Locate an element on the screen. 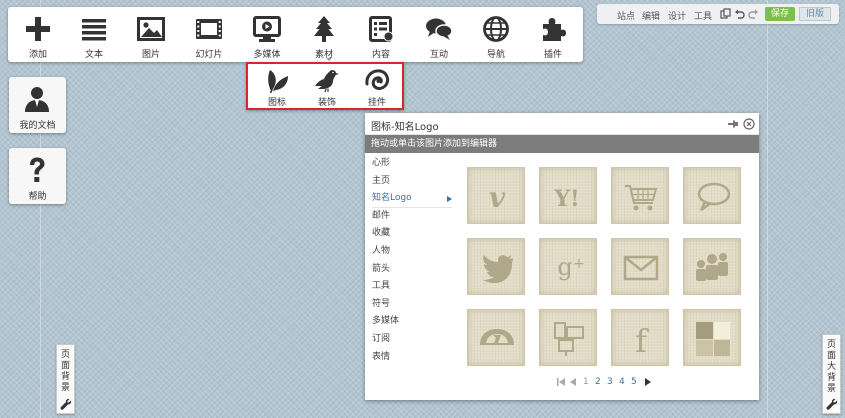 The width and height of the screenshot is (845, 418). main-toolbar: 添加 文本 图片 幻灯片 多媒体 素材 内容 互动 导航 插件 is located at coordinates (295, 34).